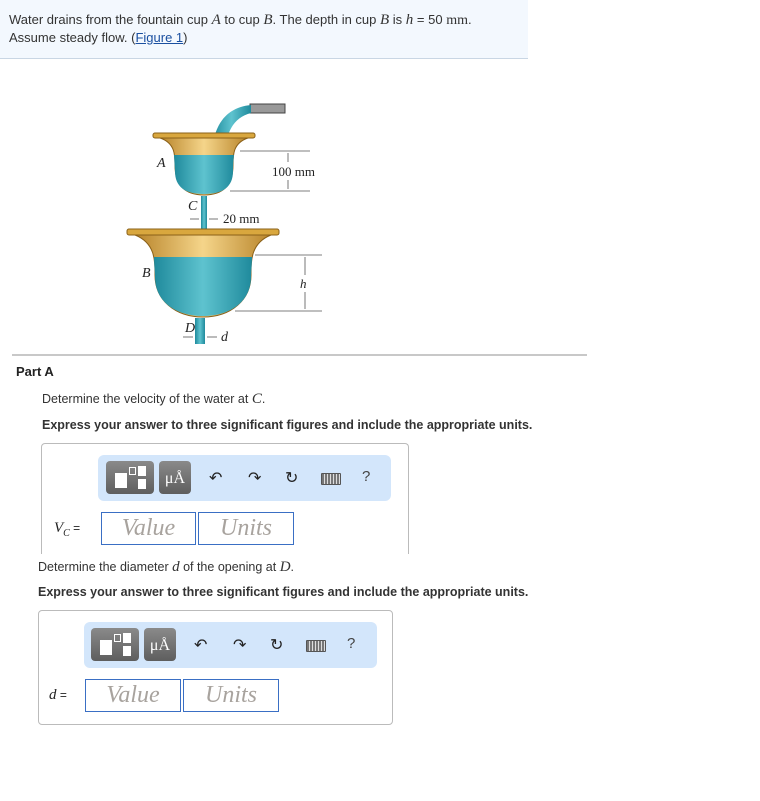 This screenshot has height=801, width=760. Describe the element at coordinates (285, 567) in the screenshot. I see `var-D: D` at that location.